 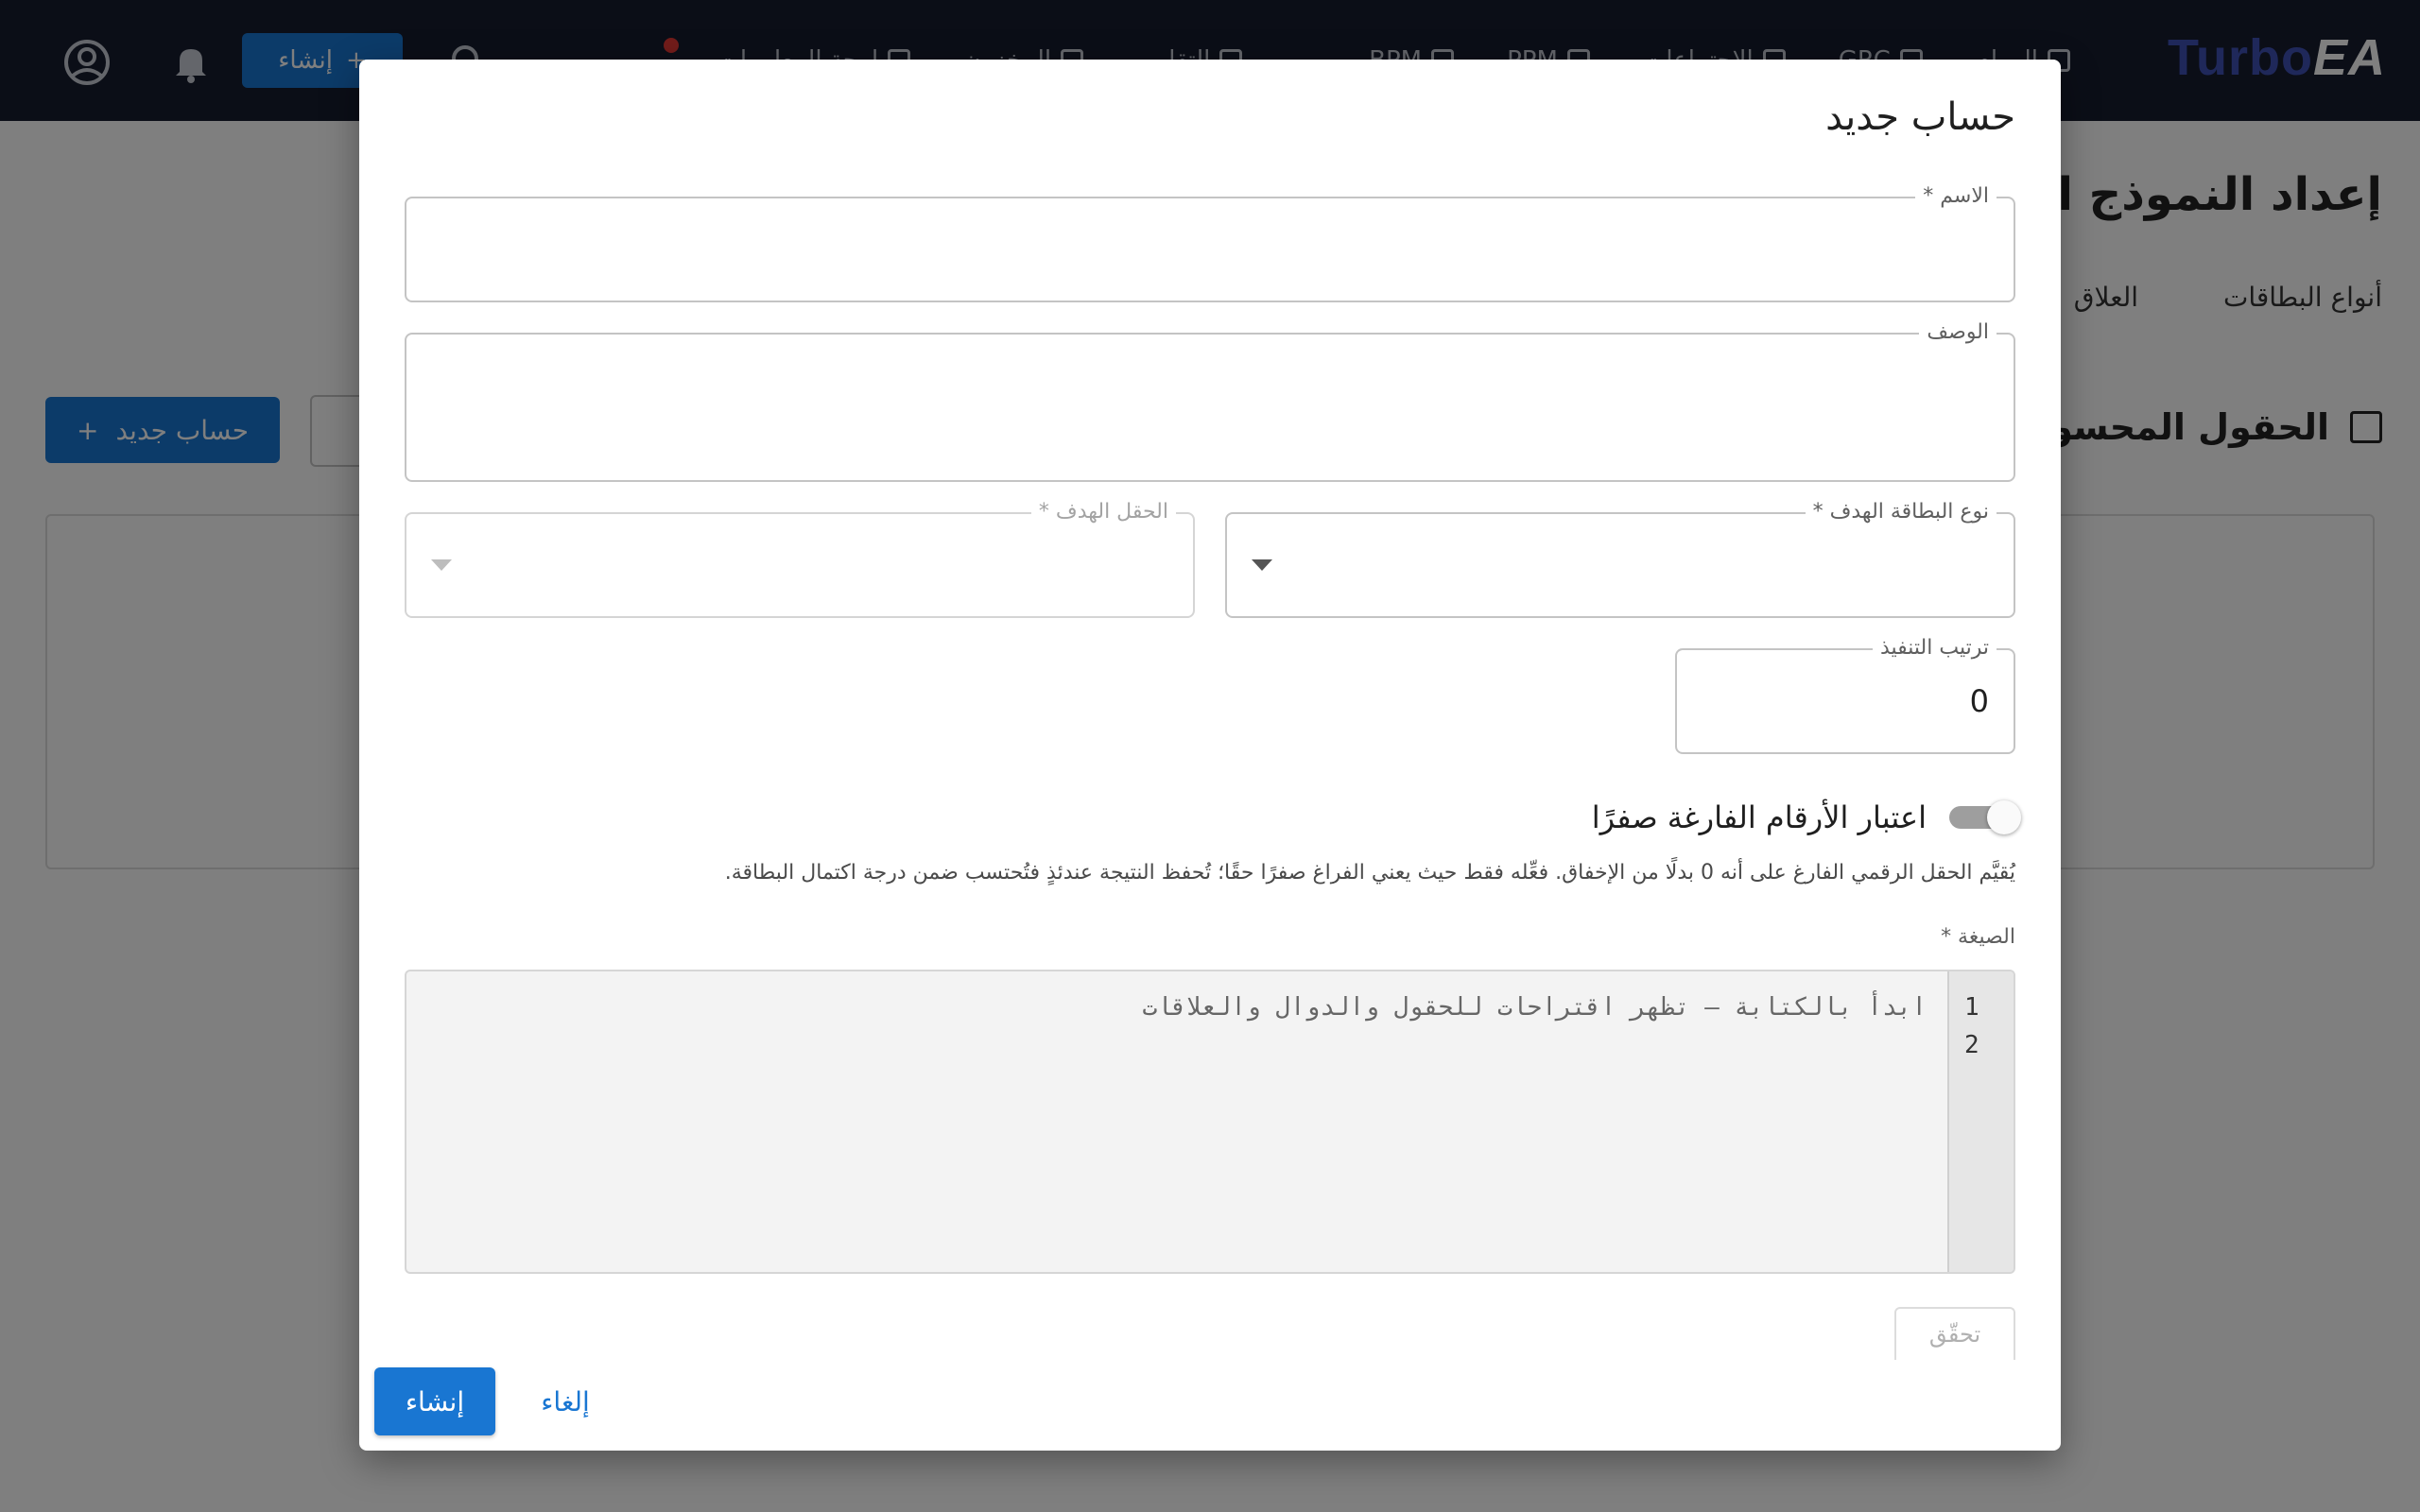 I want to click on name-field: الاسم *, so click(x=1210, y=242).